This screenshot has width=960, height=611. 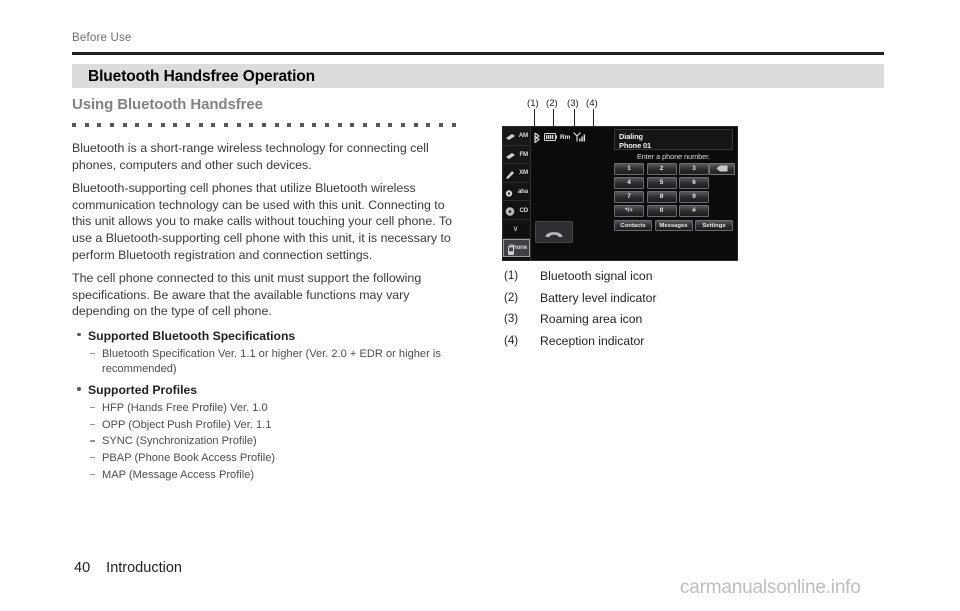 I want to click on legend-label: Battery level indicator, so click(x=598, y=297).